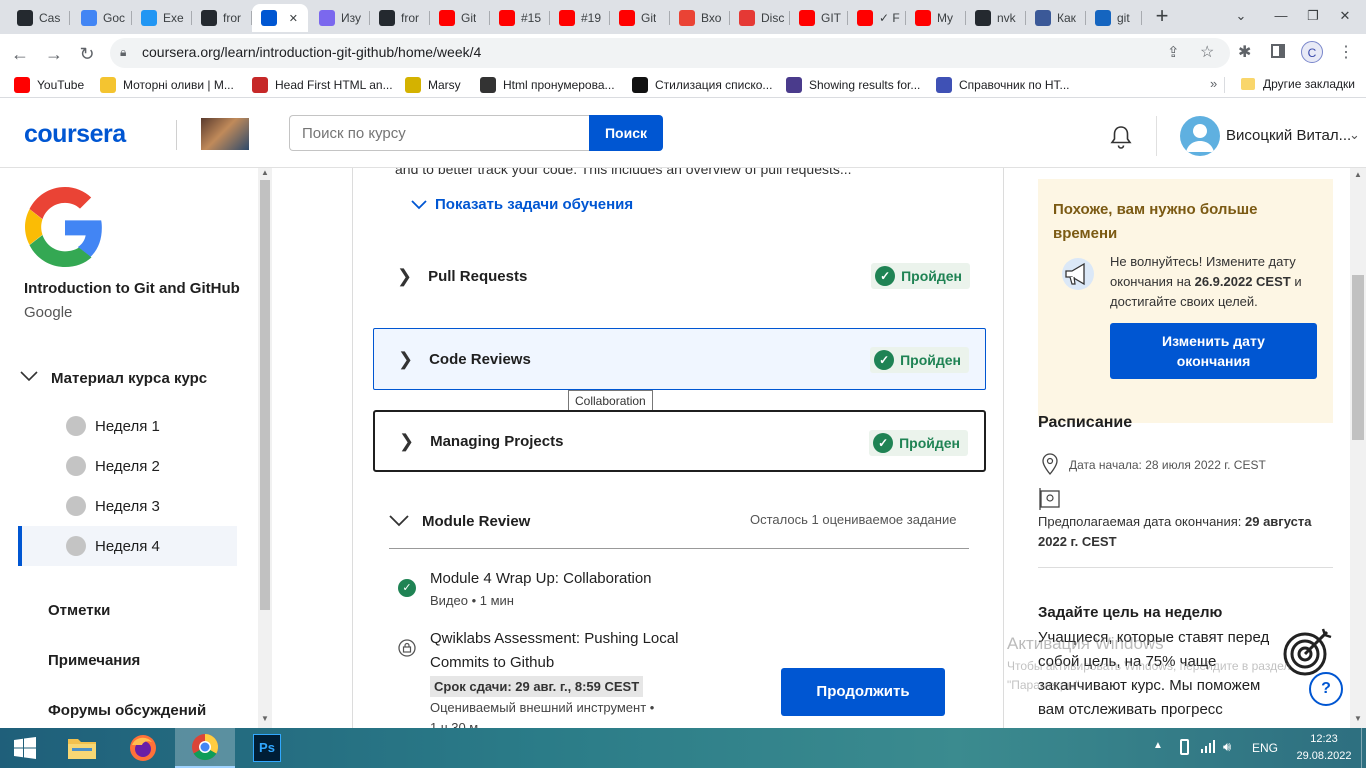  I want to click on bookmarks-divider, so click(1224, 85).